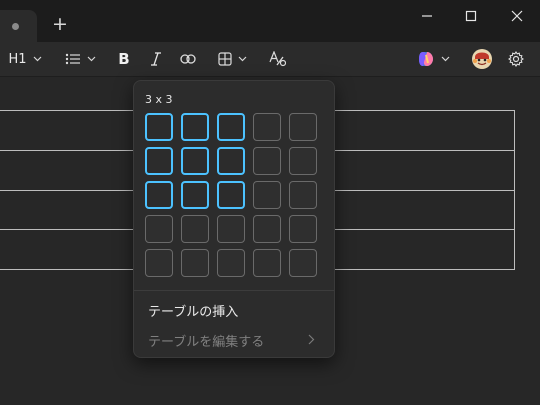 Image resolution: width=540 pixels, height=405 pixels. I want to click on minimize-button, so click(427, 16).